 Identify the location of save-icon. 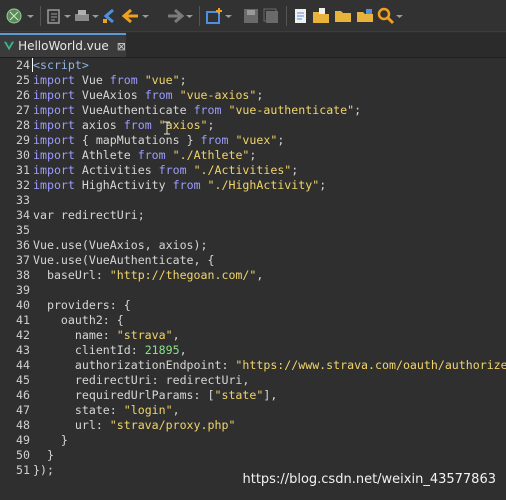
(251, 16).